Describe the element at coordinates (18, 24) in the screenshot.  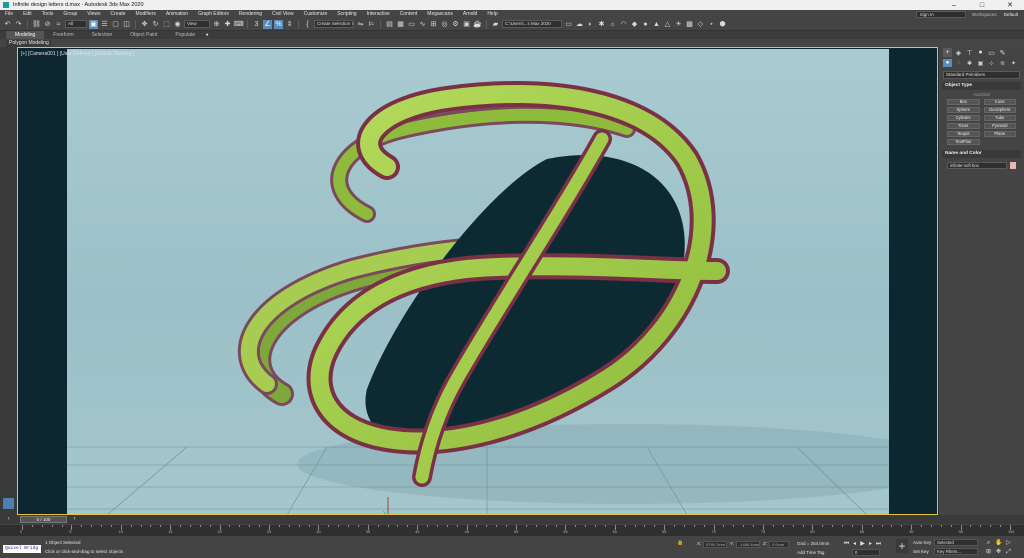
I see `redo-icon: ↷` at that location.